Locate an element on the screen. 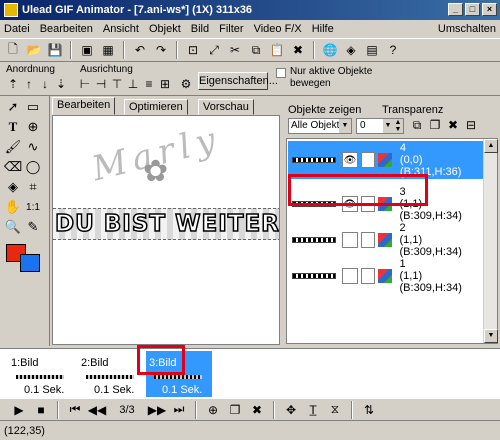 The image size is (500, 440). menu-objekt: Objekt is located at coordinates (165, 29).